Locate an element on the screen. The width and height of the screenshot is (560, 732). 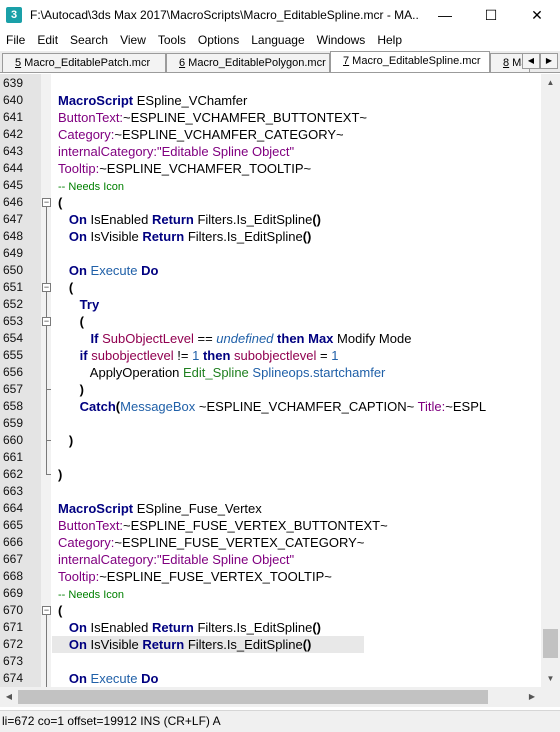
code-line: 660 ) is located at coordinates (270, 440).